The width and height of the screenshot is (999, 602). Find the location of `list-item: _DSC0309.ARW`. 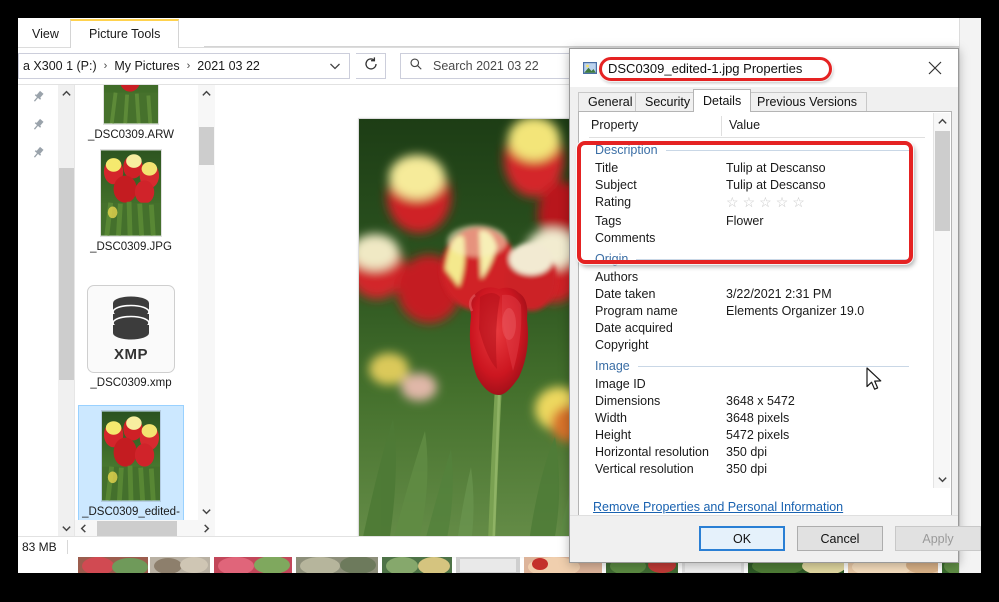

list-item: _DSC0309.ARW is located at coordinates (131, 113).